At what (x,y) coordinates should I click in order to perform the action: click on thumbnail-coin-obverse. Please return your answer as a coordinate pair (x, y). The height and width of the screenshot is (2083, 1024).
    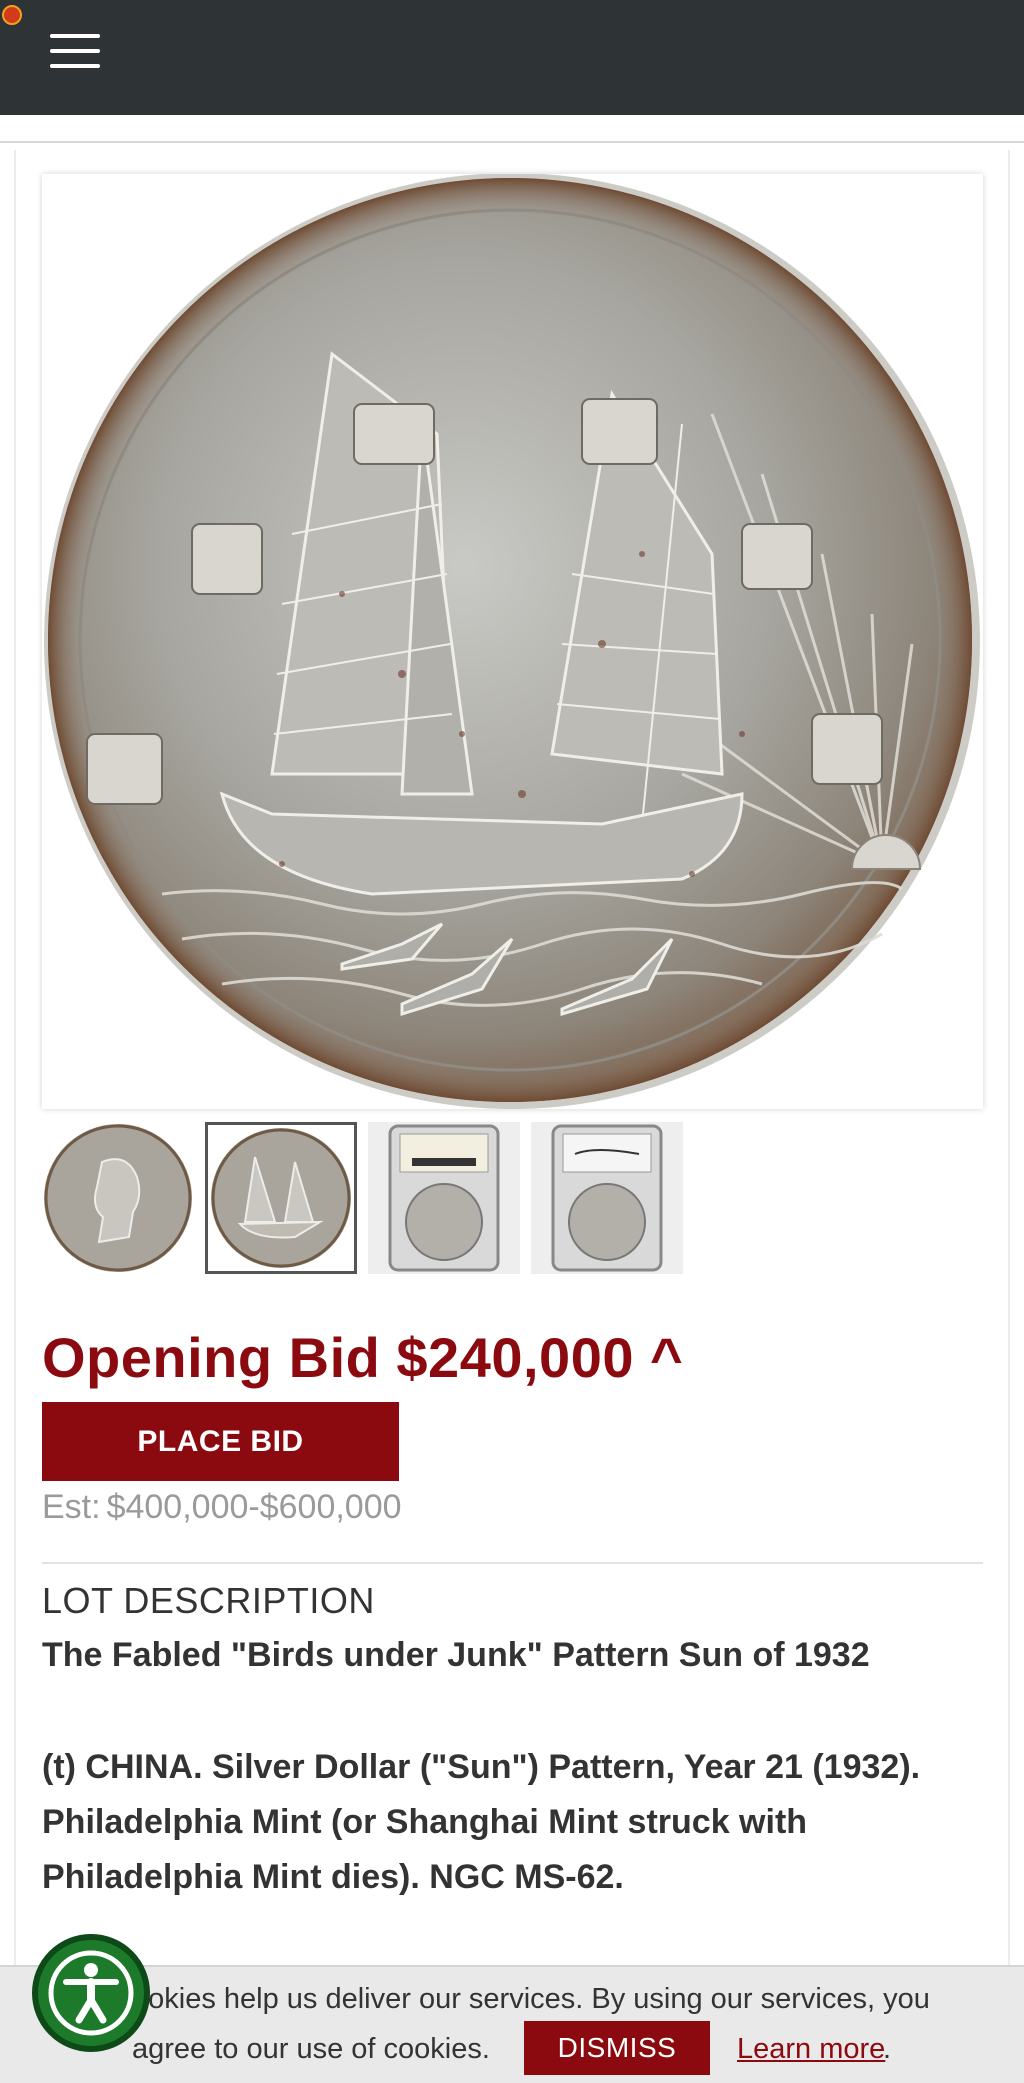
    Looking at the image, I should click on (118, 1198).